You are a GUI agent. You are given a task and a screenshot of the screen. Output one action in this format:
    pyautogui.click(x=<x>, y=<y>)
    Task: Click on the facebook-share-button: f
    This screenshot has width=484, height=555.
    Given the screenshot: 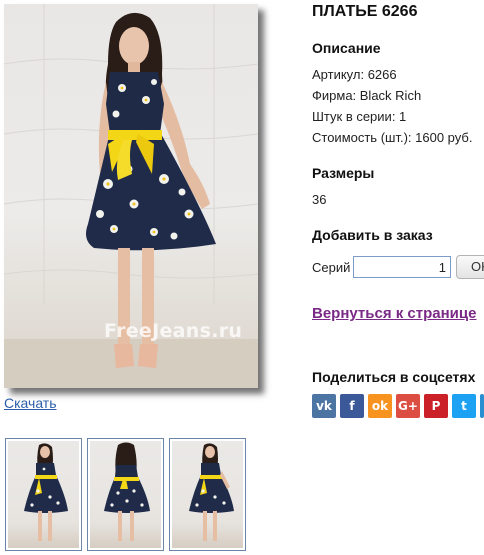 What is the action you would take?
    pyautogui.click(x=352, y=406)
    